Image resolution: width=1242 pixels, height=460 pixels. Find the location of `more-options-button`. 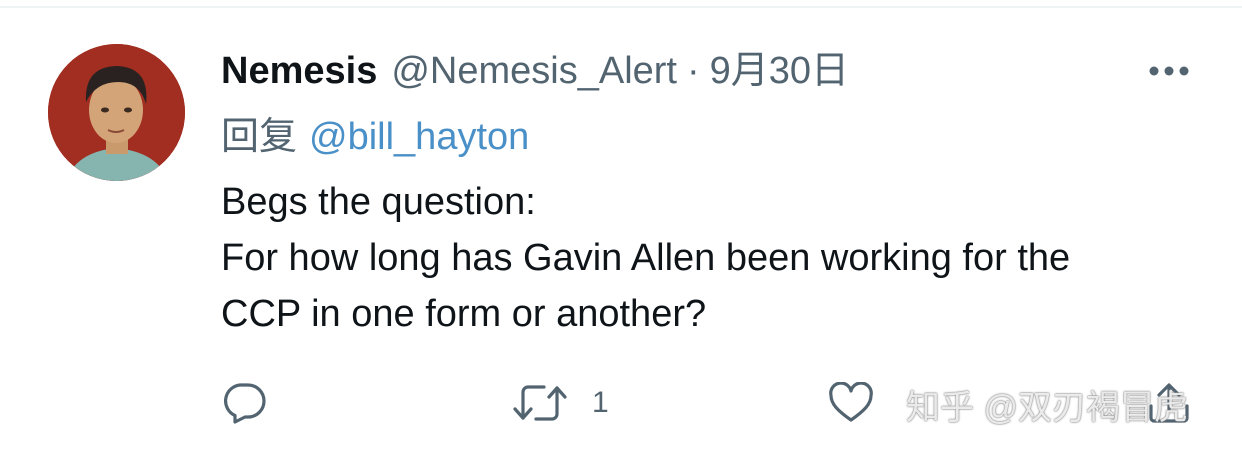

more-options-button is located at coordinates (1169, 71).